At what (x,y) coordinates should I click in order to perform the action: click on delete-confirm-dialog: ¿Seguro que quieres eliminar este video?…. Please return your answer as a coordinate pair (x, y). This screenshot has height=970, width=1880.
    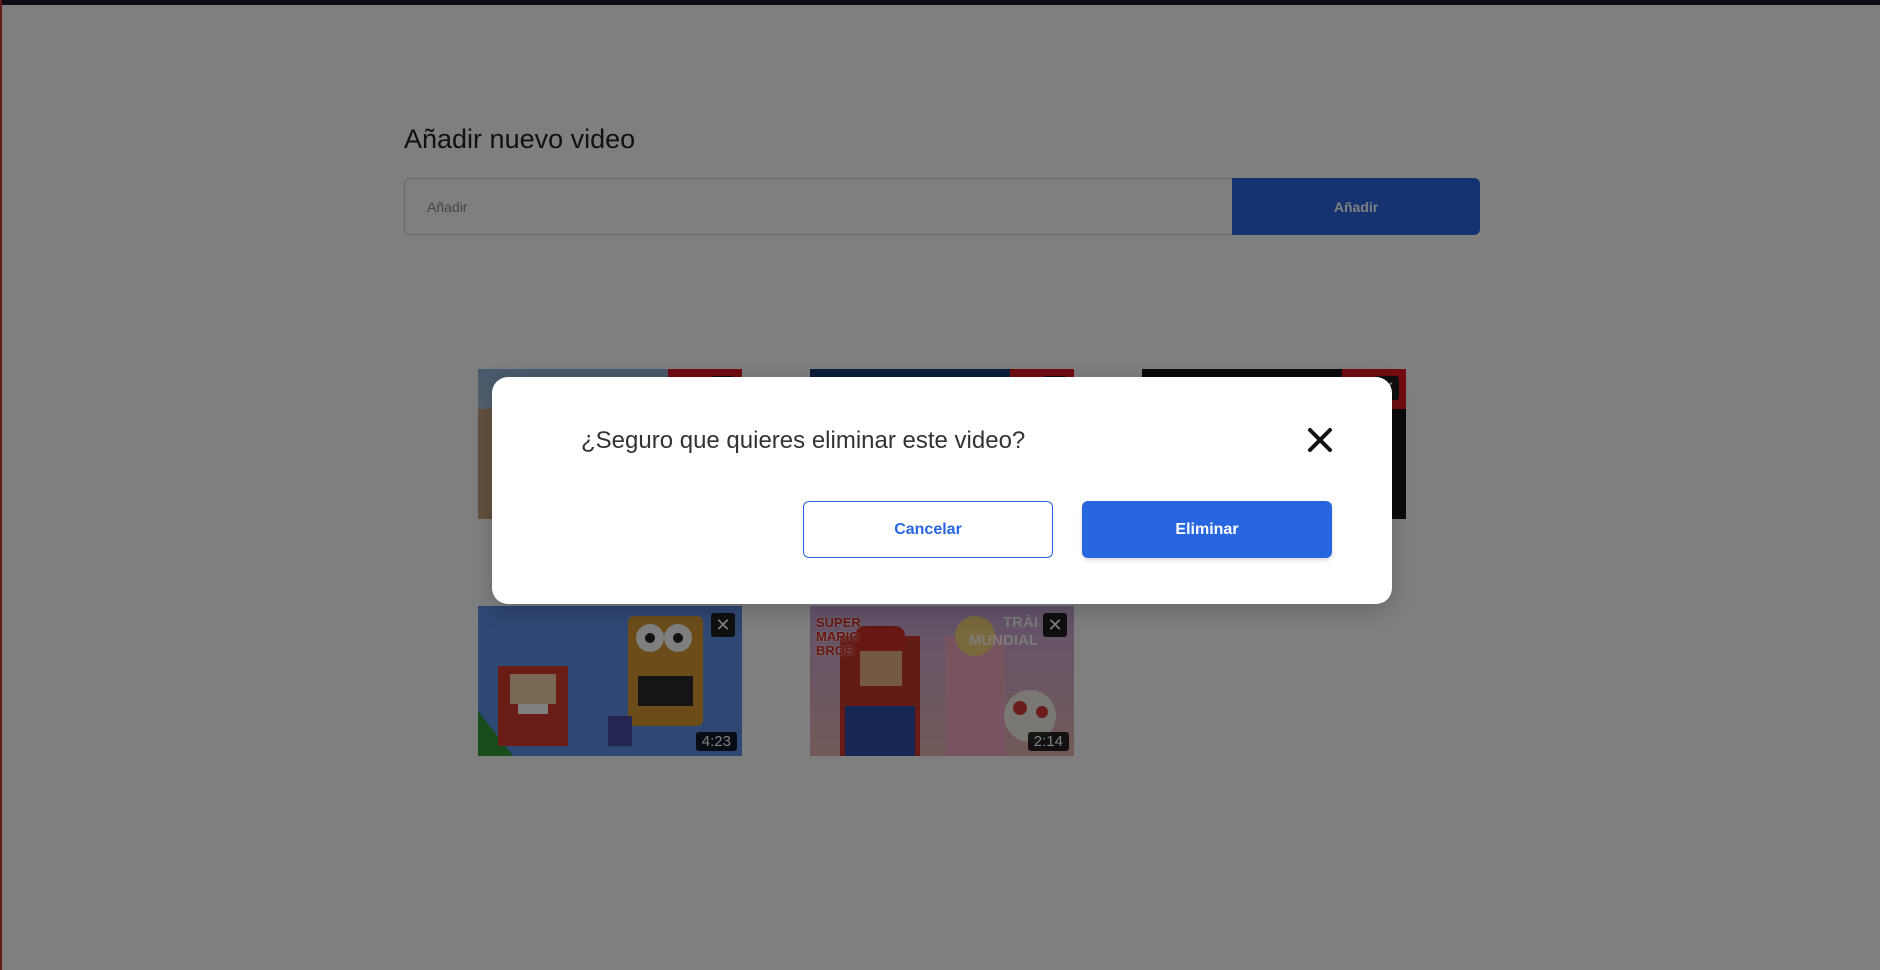
    Looking at the image, I should click on (942, 490).